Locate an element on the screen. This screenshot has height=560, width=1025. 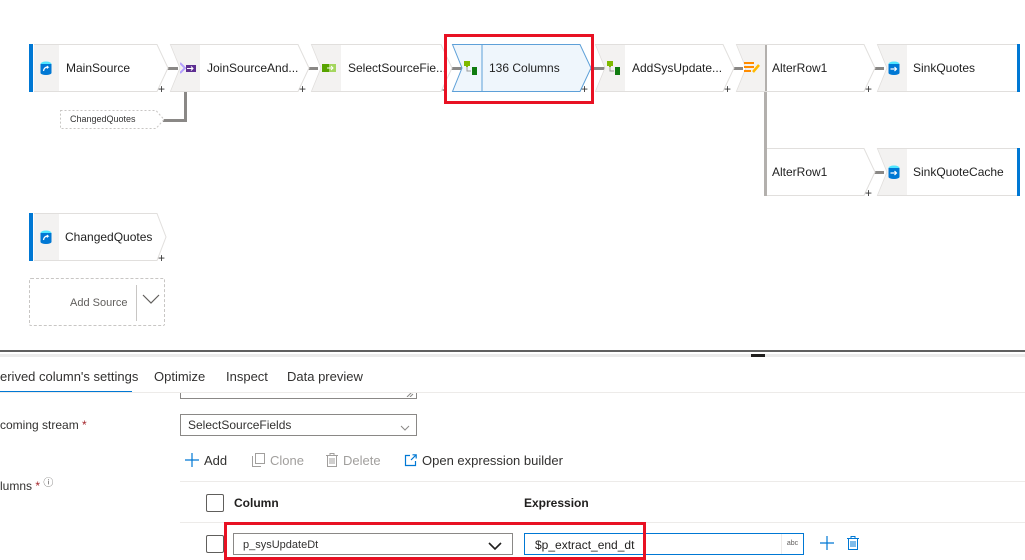
incoming-stream-label: coming stream * is located at coordinates (43, 425).